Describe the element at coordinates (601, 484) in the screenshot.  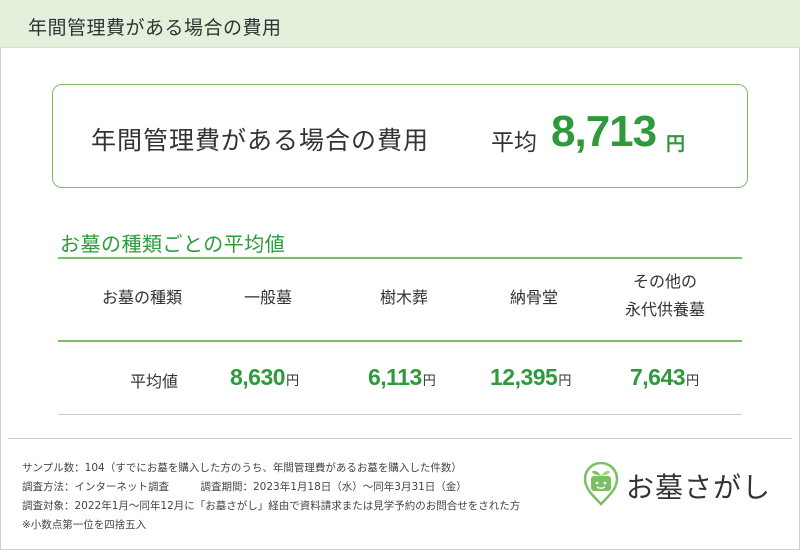
I see `leaf-home-icon` at that location.